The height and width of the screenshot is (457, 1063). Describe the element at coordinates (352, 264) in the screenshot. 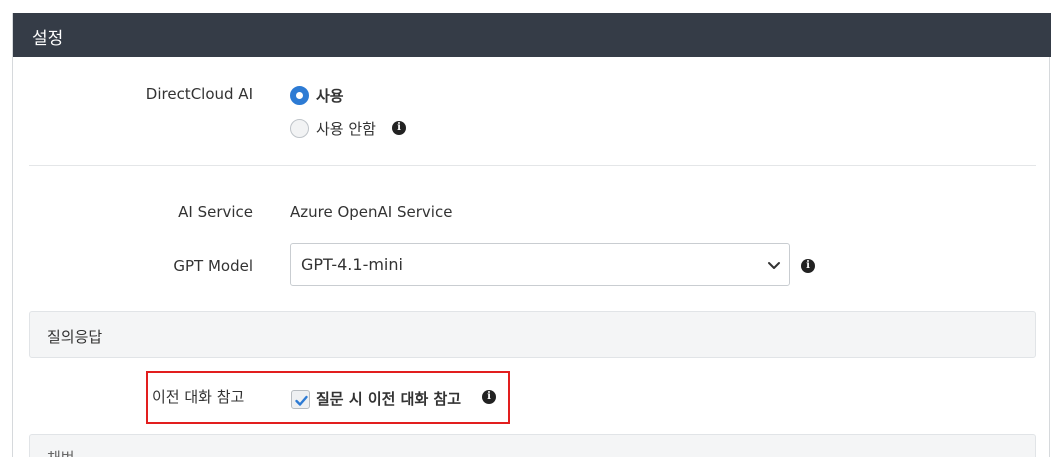

I see `gpt-model-selected-value: GPT-4.1-mini` at that location.